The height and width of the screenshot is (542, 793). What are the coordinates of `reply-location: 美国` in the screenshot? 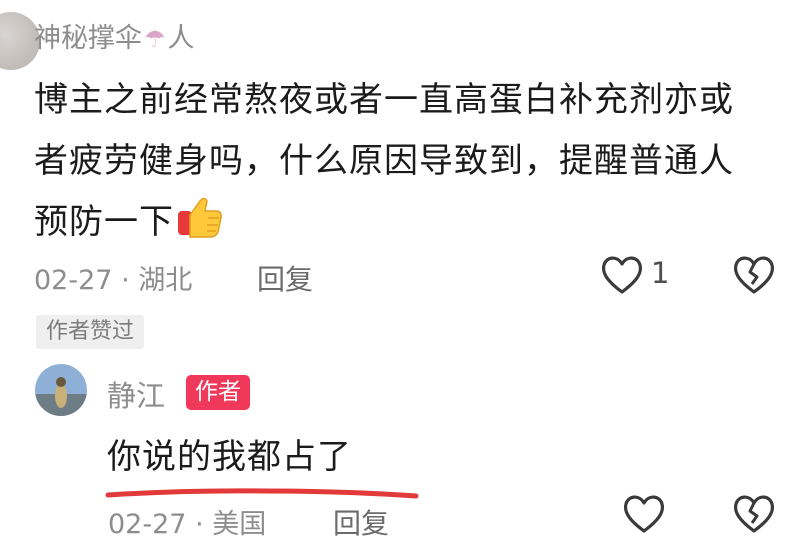 It's located at (239, 524).